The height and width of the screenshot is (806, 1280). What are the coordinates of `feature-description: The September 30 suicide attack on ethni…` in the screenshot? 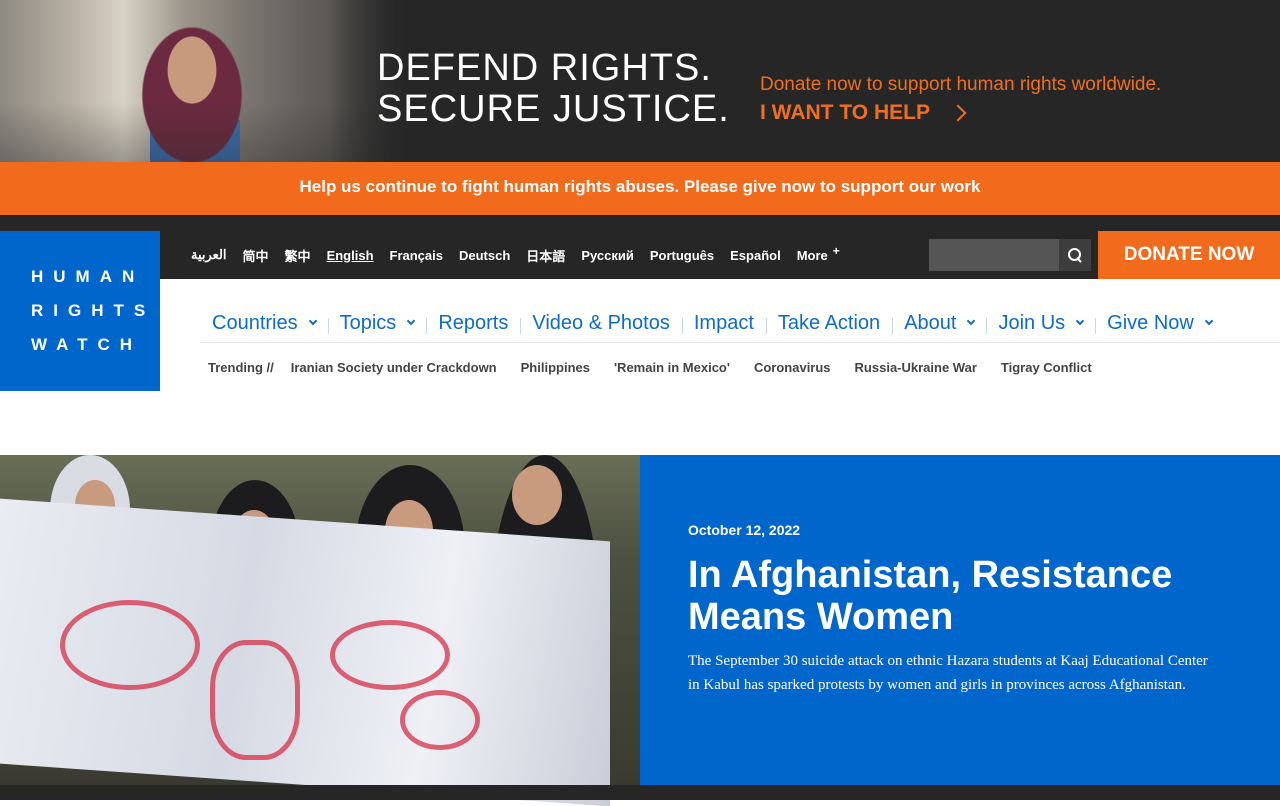 It's located at (948, 673).